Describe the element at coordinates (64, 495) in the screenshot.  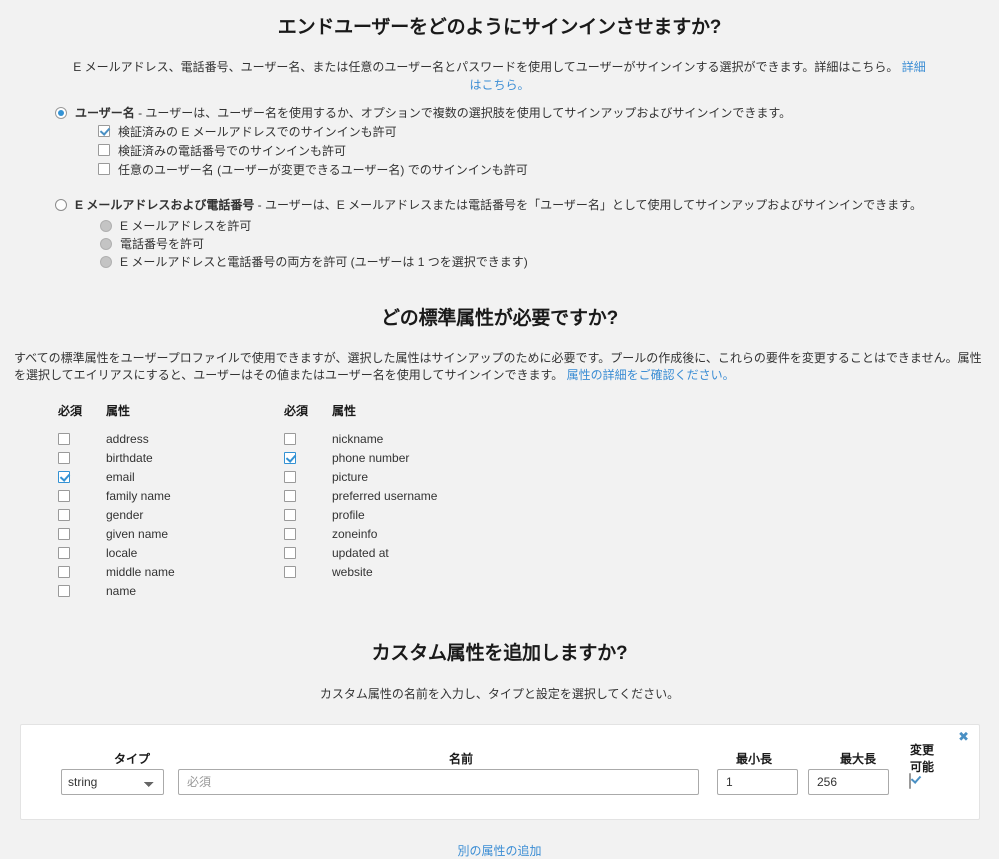
I see `checkbox-attribute-family-name` at that location.